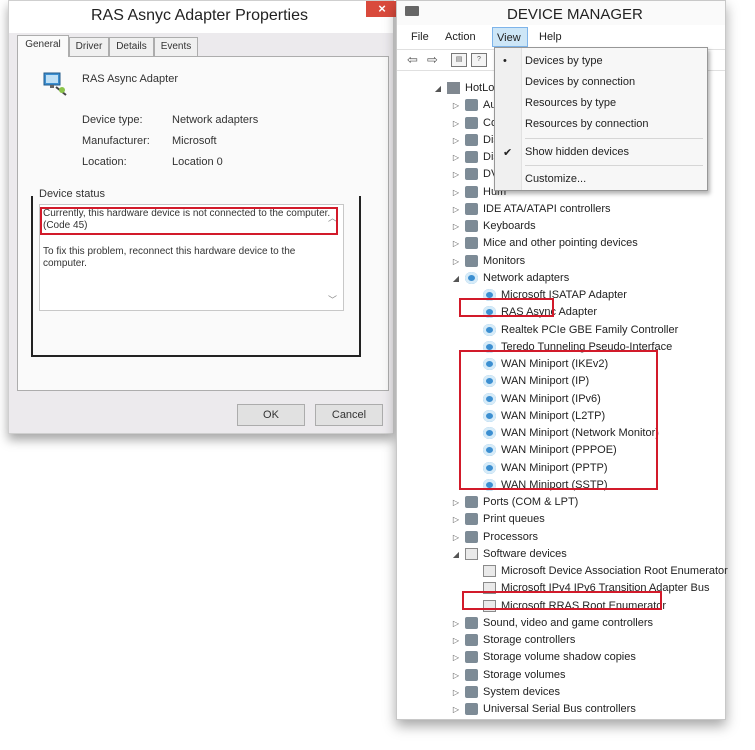  What do you see at coordinates (570, 103) in the screenshot?
I see `menu-resources-by-type: Resources by type` at bounding box center [570, 103].